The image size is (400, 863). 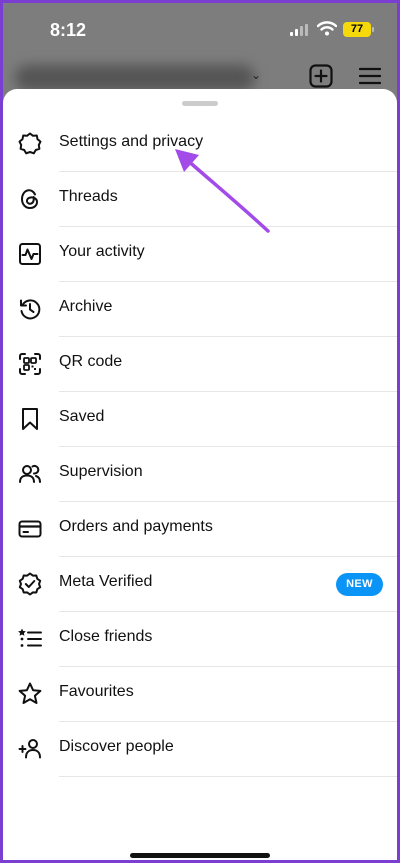 I want to click on new-badge: NEW, so click(x=359, y=584).